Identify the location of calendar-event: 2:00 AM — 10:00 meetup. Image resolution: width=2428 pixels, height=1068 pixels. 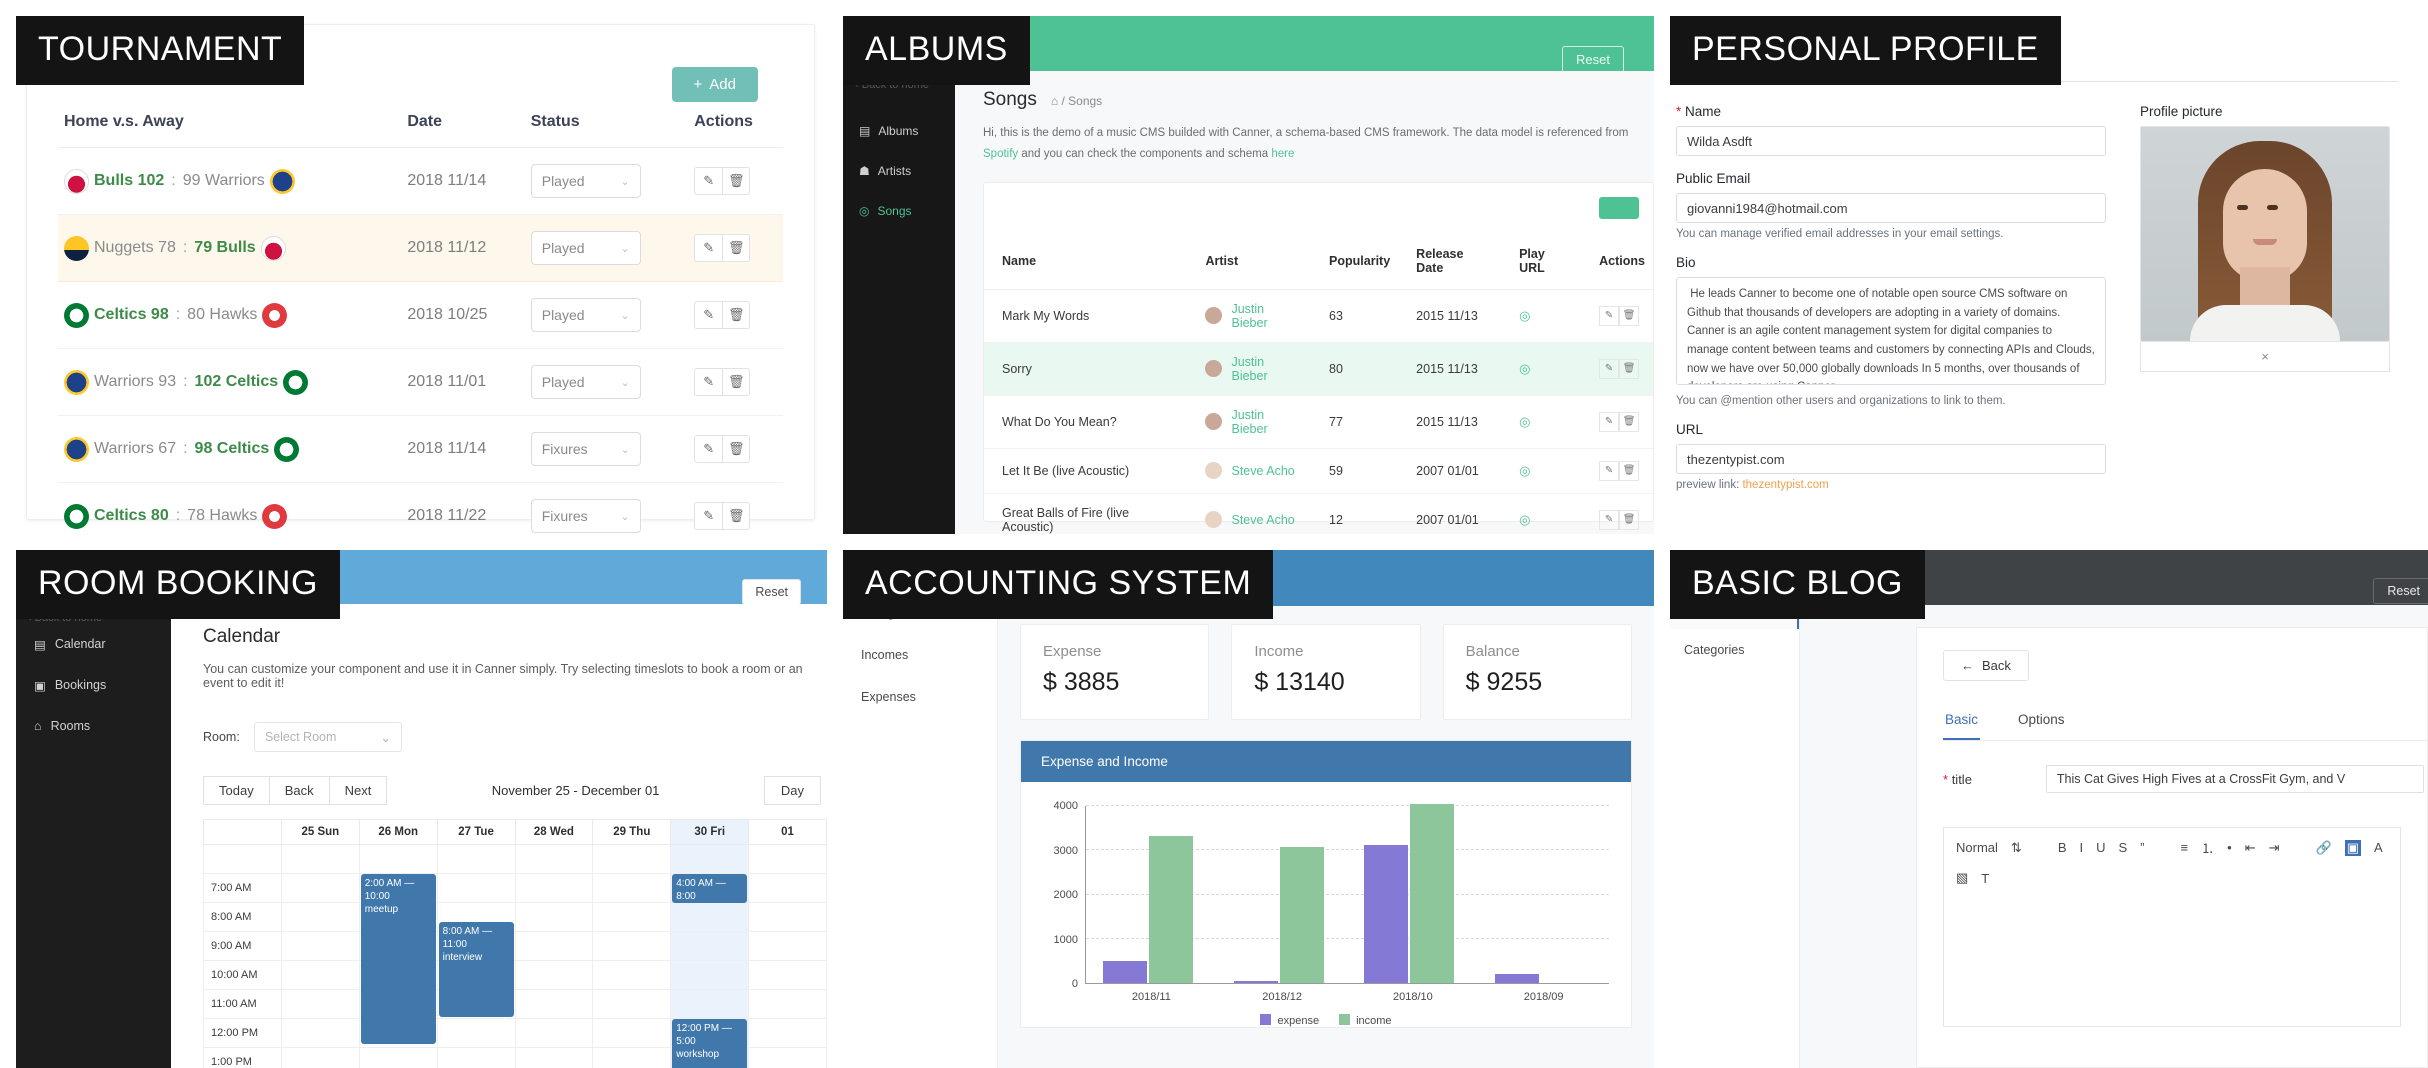
(398, 959).